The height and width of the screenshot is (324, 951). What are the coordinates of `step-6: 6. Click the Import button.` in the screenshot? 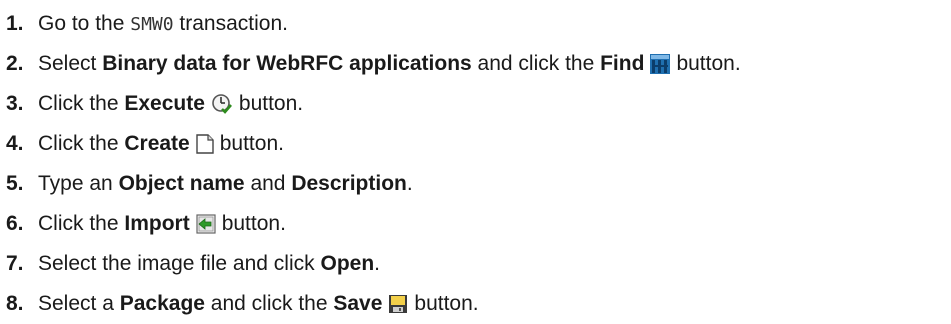 It's located at (478, 224).